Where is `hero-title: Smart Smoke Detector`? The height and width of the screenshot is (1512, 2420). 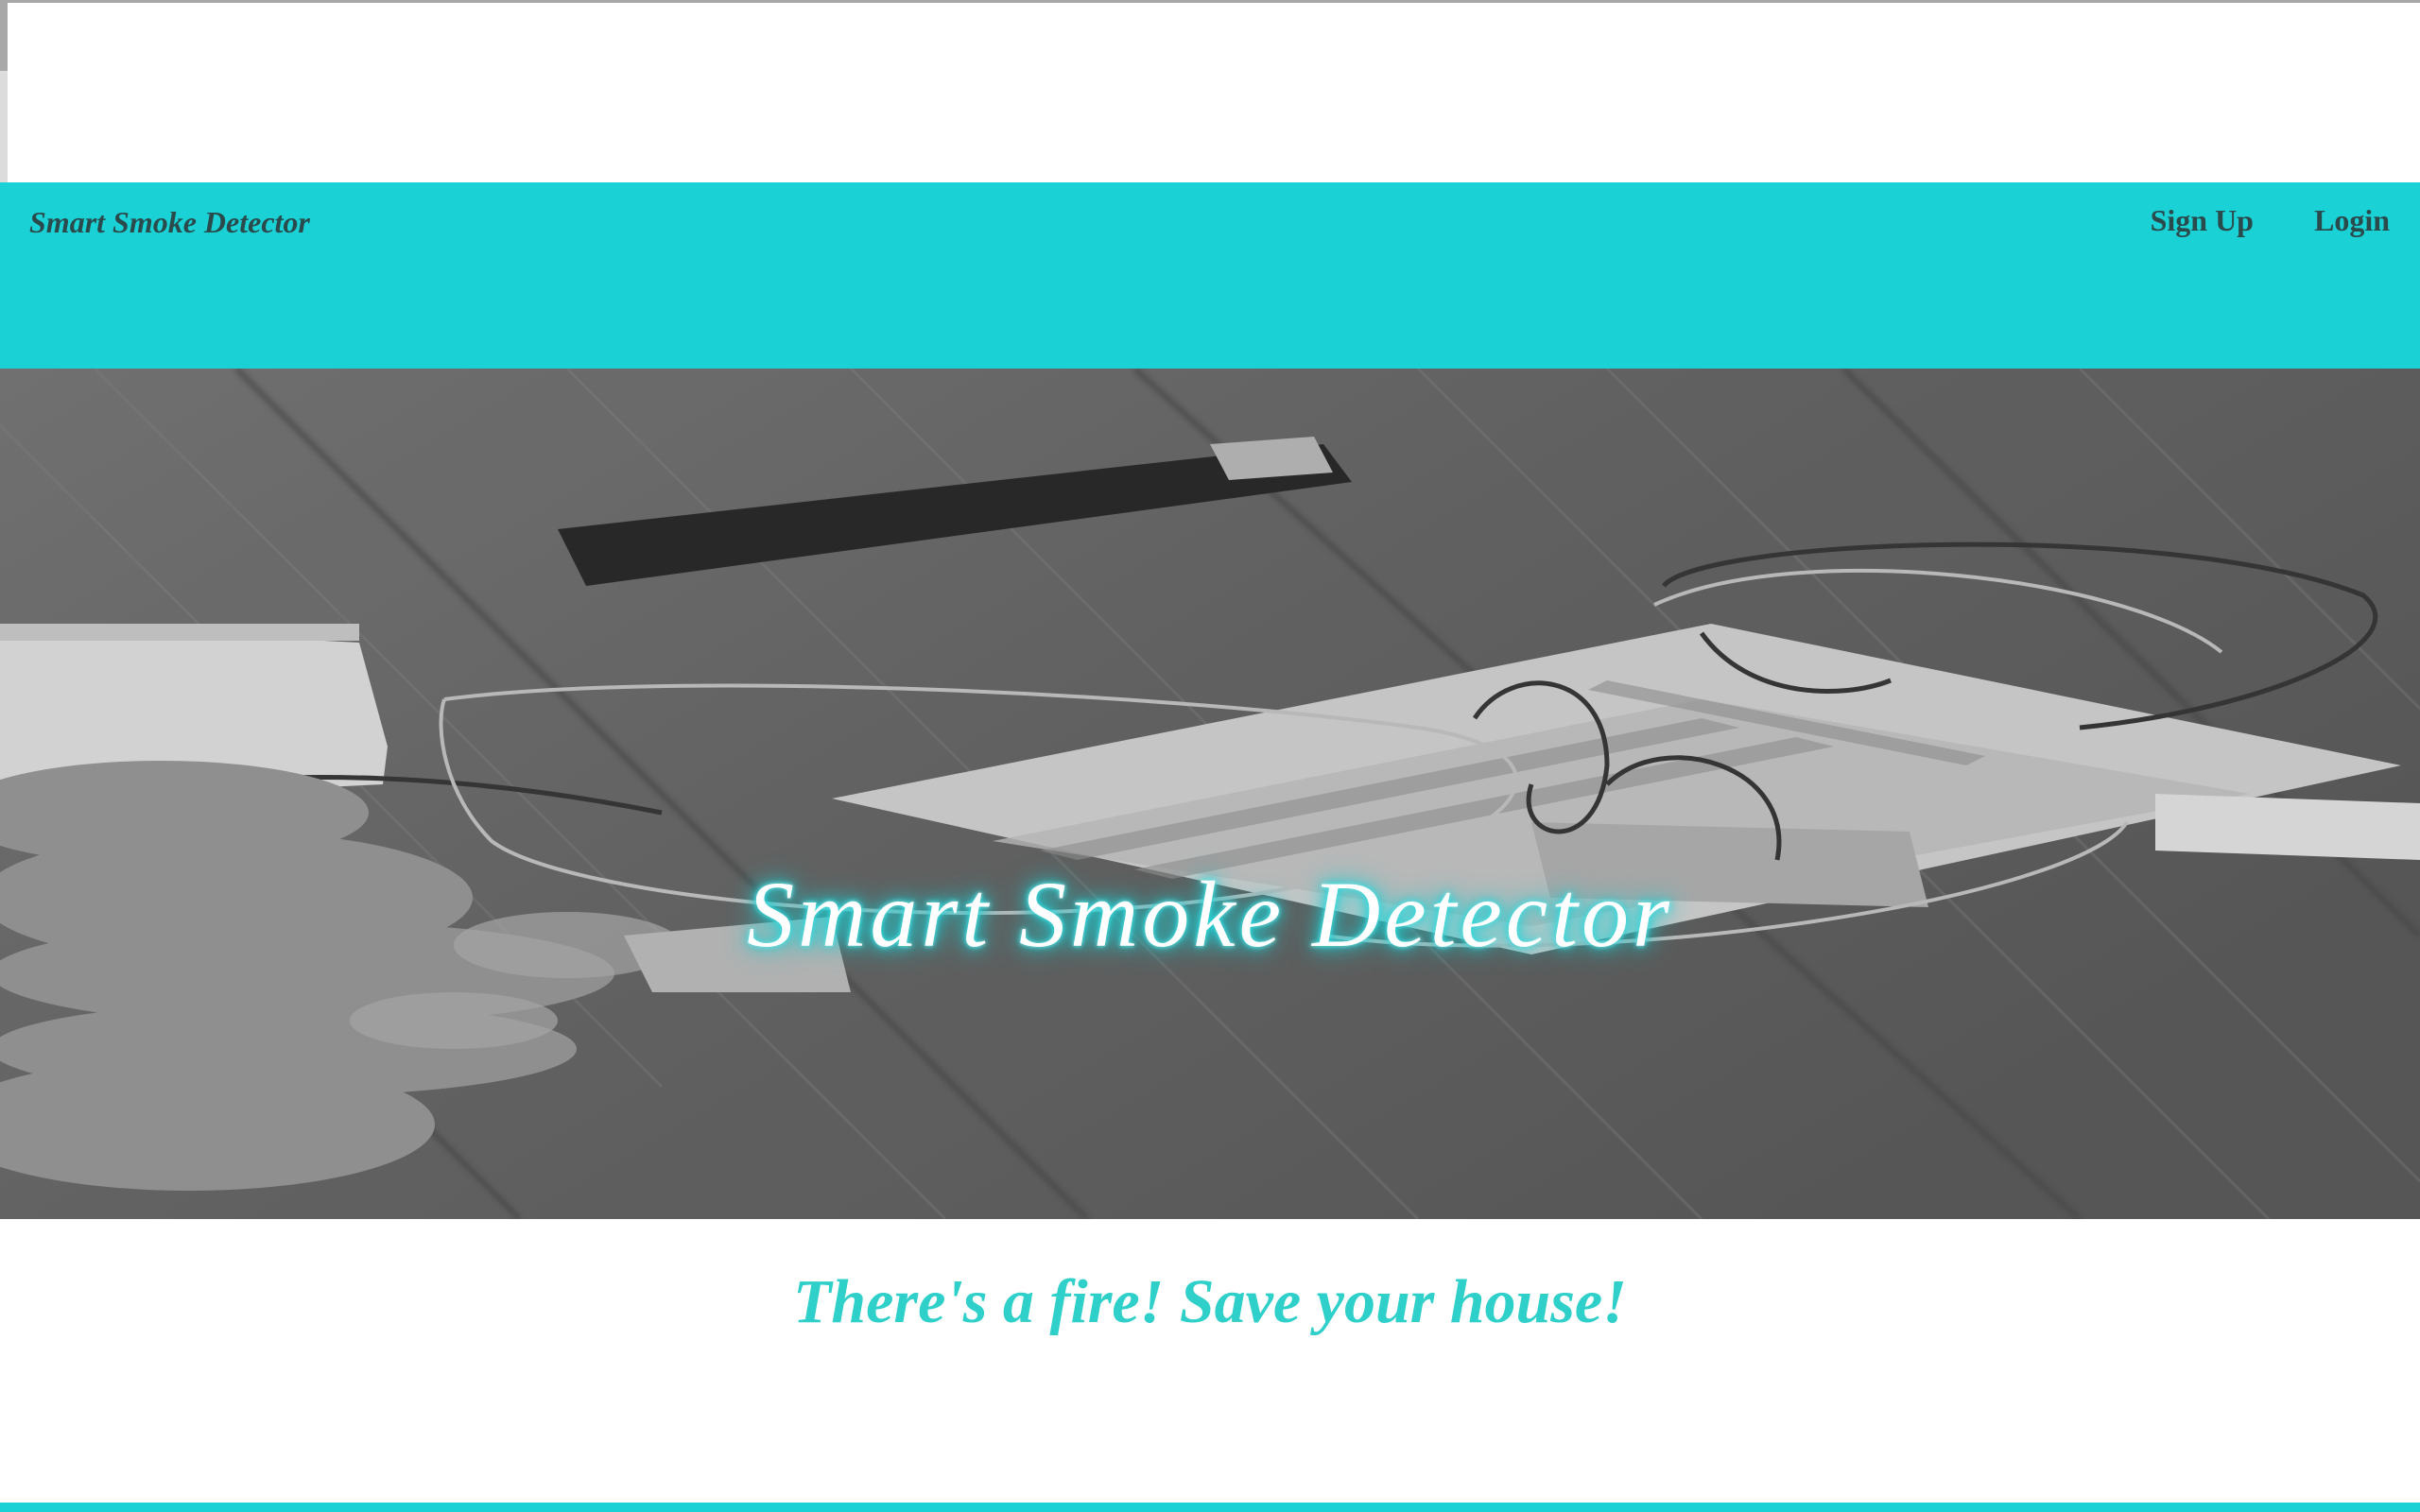 hero-title: Smart Smoke Detector is located at coordinates (1210, 914).